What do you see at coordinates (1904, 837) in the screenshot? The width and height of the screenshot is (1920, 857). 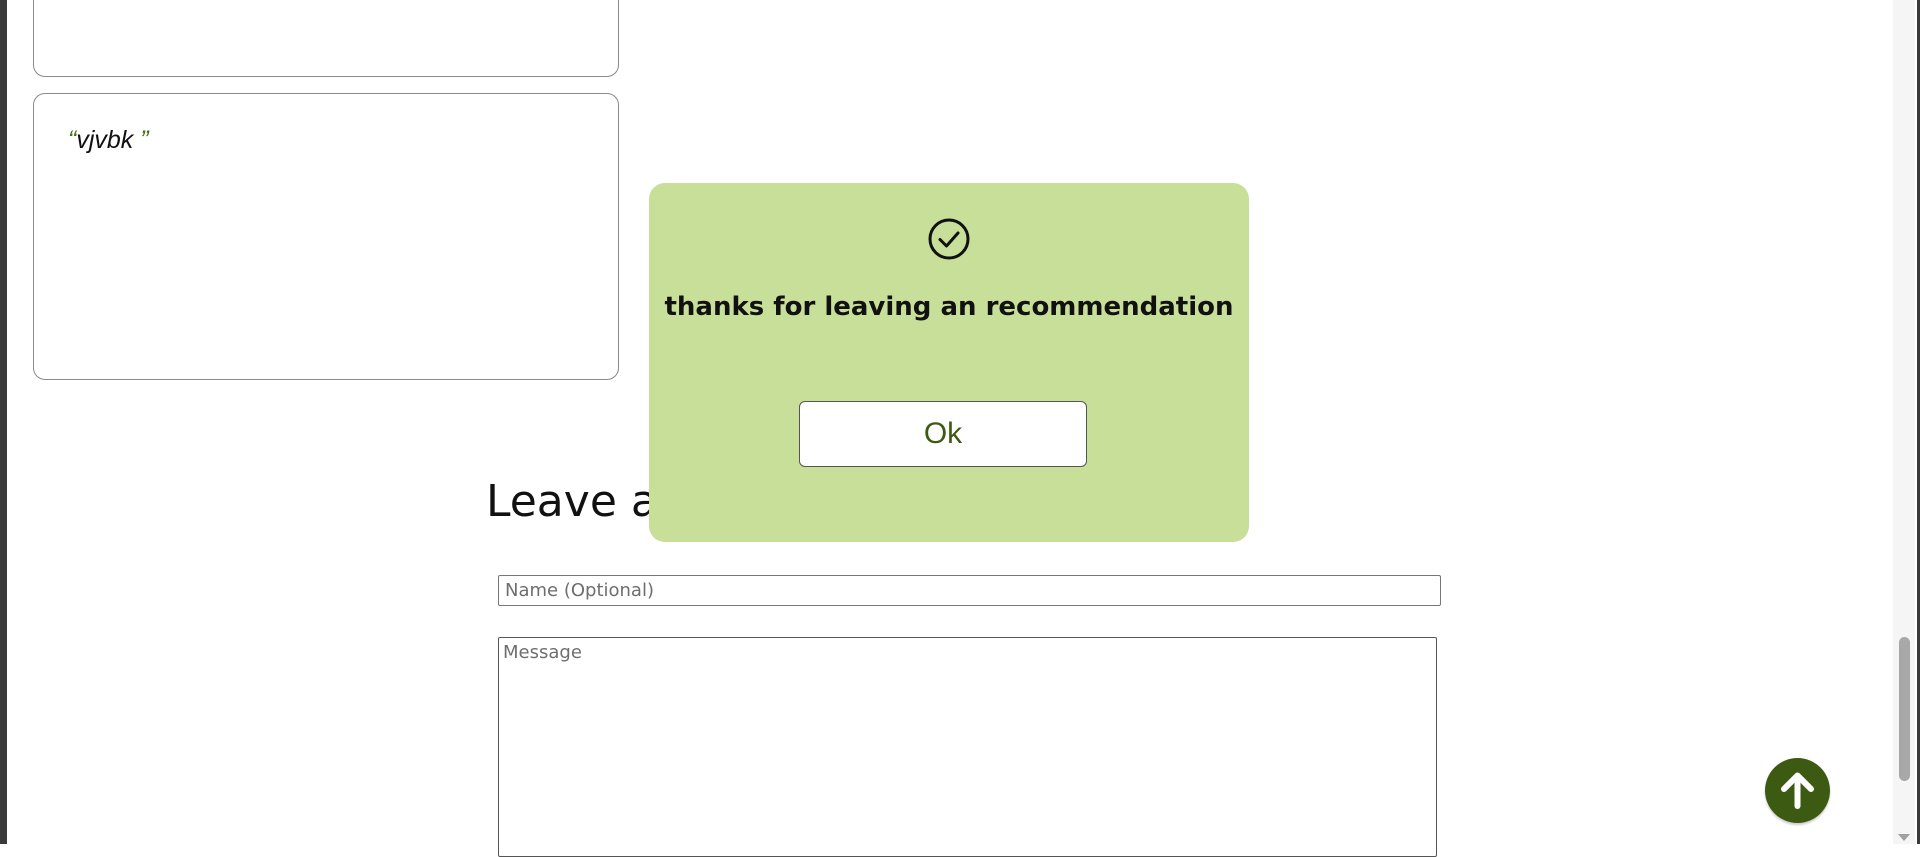 I see `scroll-down-arrow-icon` at bounding box center [1904, 837].